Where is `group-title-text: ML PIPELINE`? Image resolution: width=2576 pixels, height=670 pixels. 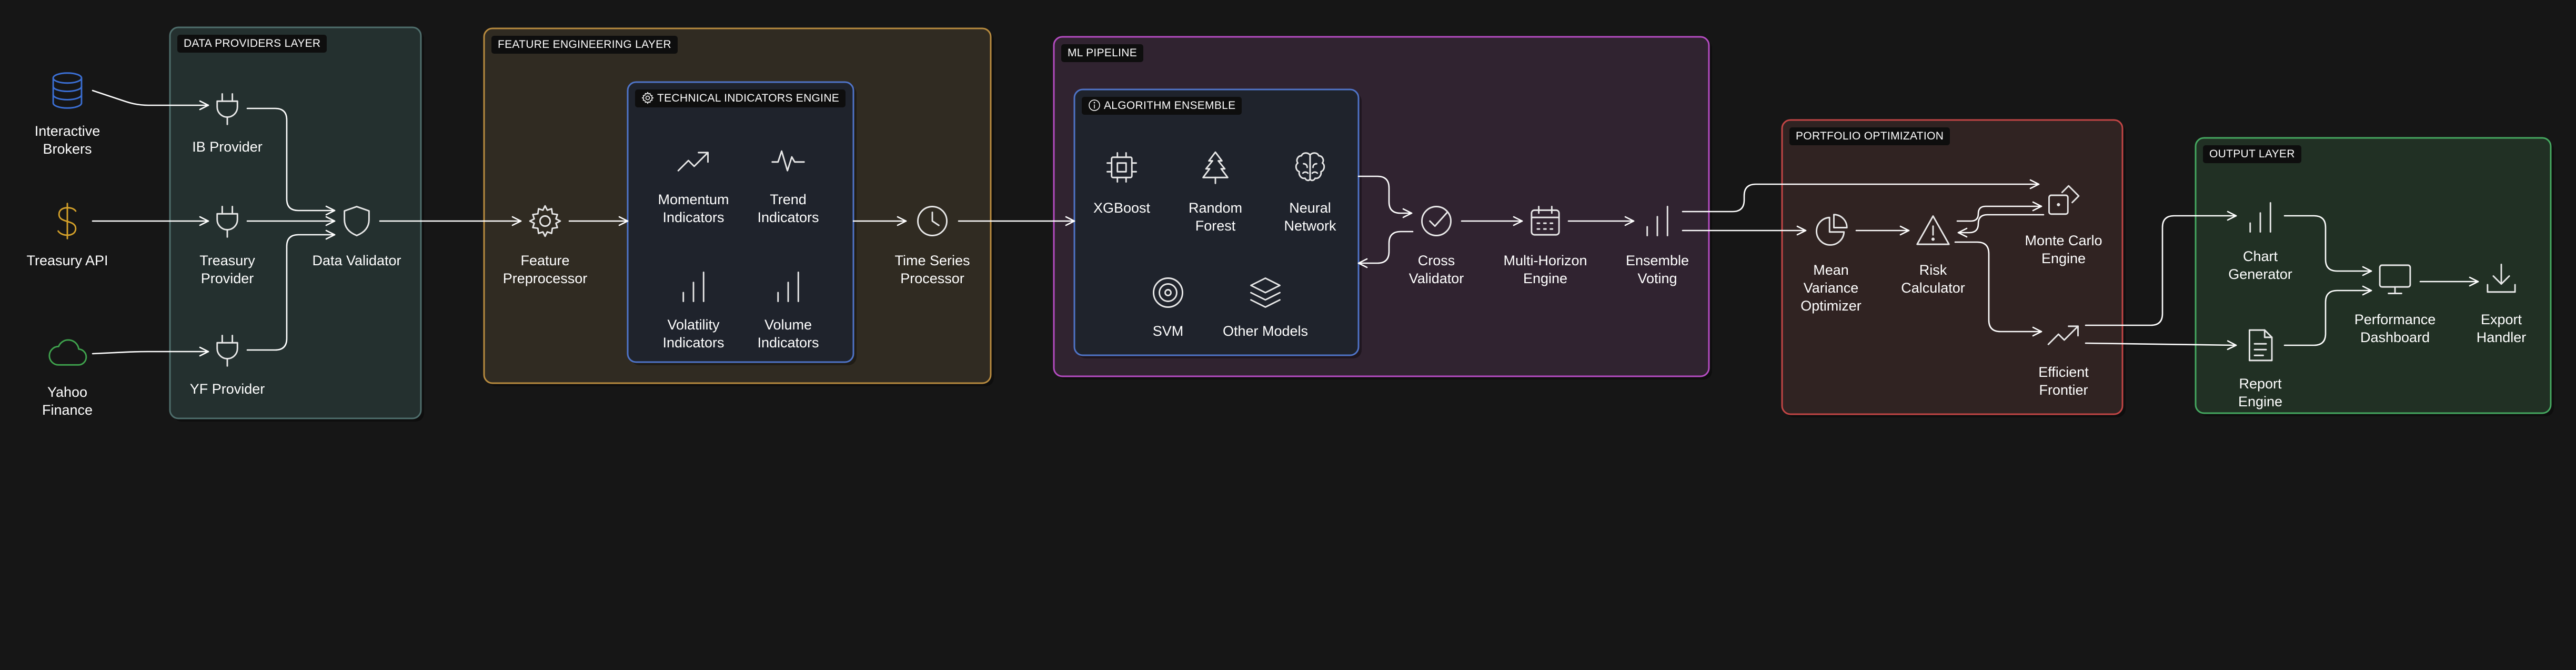 group-title-text: ML PIPELINE is located at coordinates (1103, 53).